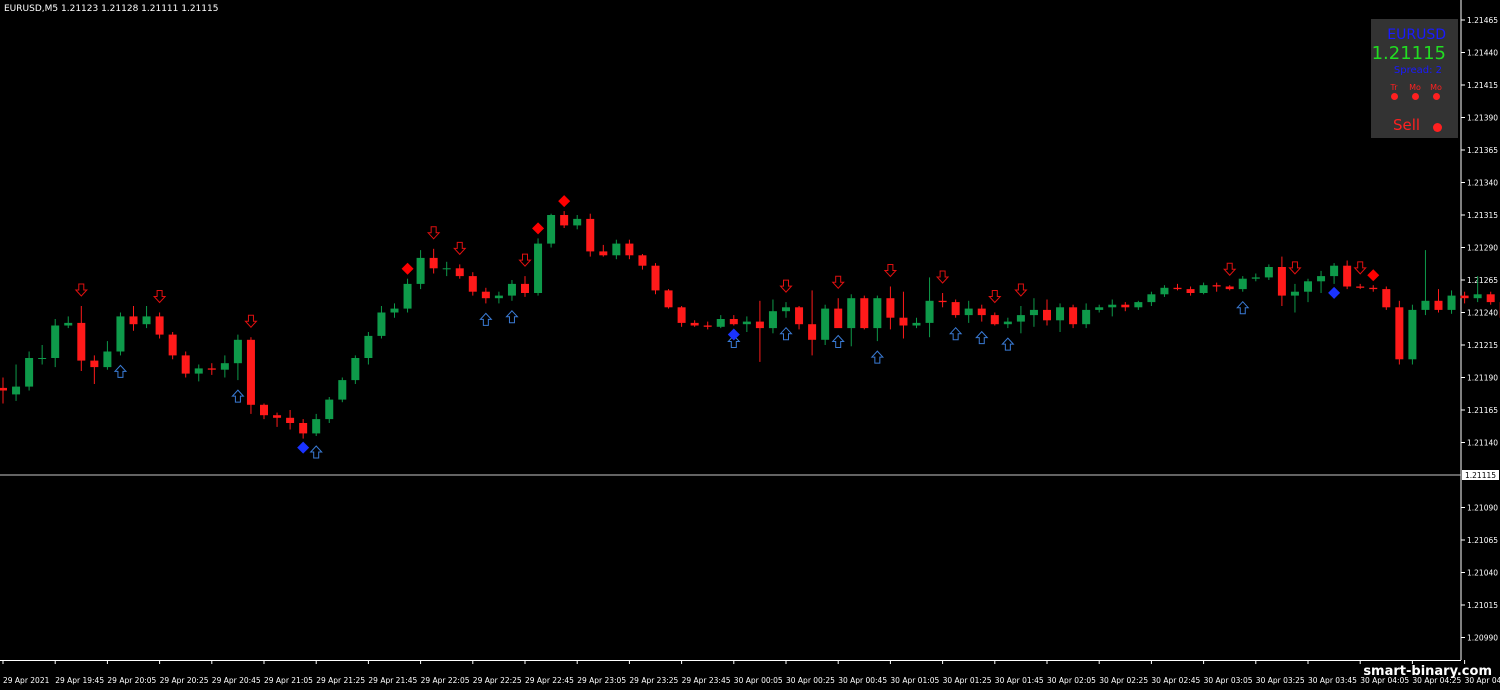  I want to click on indicator-momentum-2: Mo, so click(1436, 91).